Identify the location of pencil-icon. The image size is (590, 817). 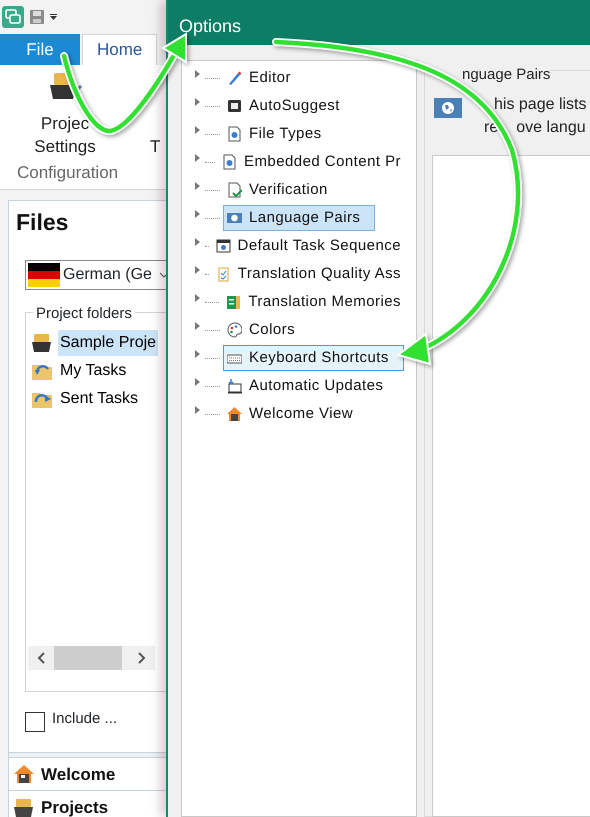
(234, 78).